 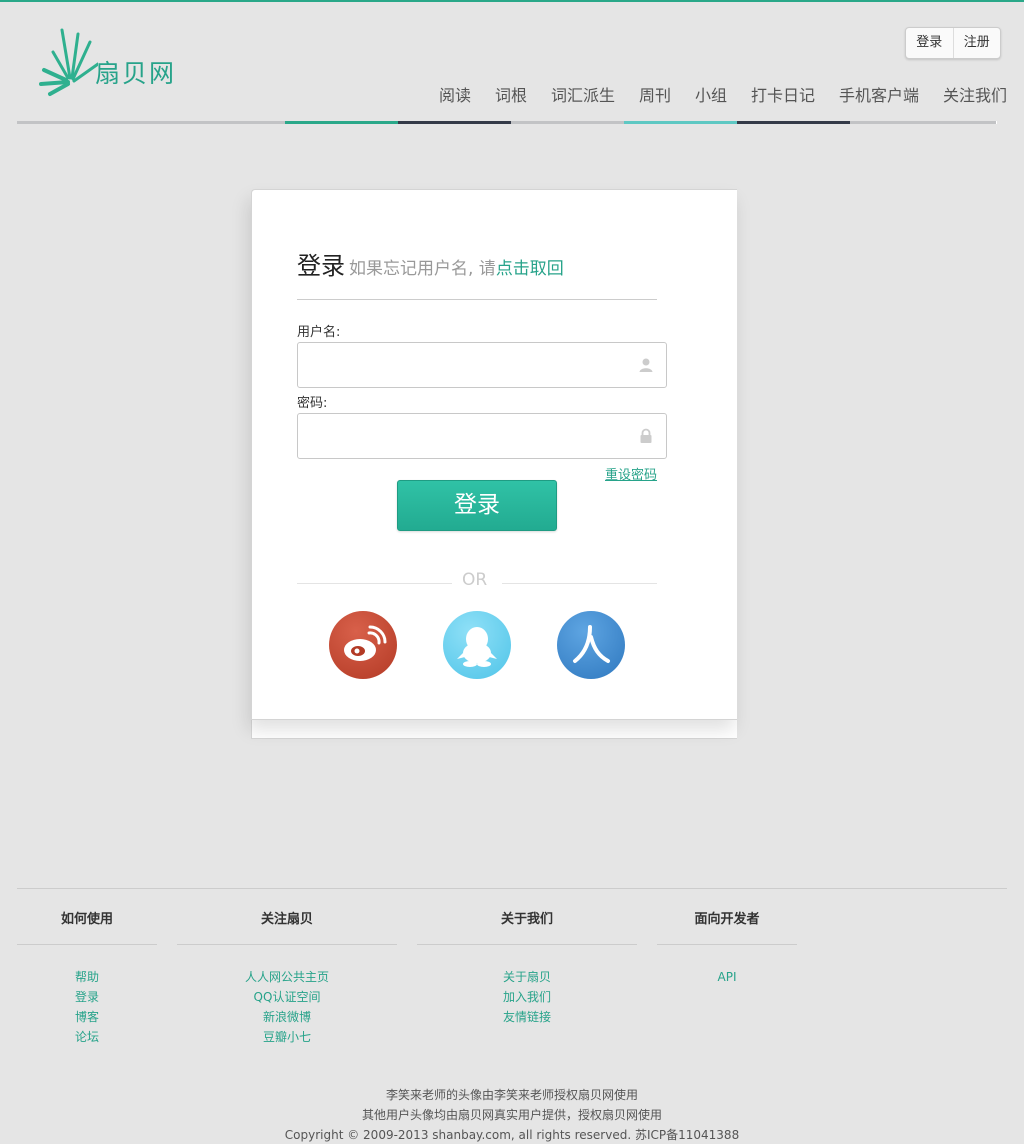 What do you see at coordinates (477, 505) in the screenshot?
I see `login-submit-button: 登录` at bounding box center [477, 505].